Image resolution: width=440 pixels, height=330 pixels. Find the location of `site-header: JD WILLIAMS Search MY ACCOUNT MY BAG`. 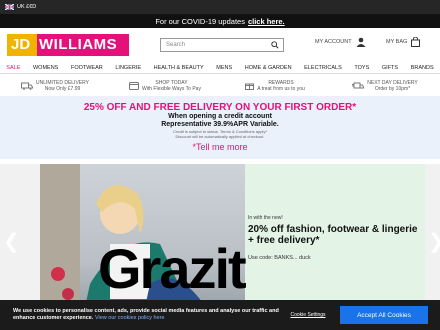

site-header: JD WILLIAMS Search MY ACCOUNT MY BAG is located at coordinates (220, 45).